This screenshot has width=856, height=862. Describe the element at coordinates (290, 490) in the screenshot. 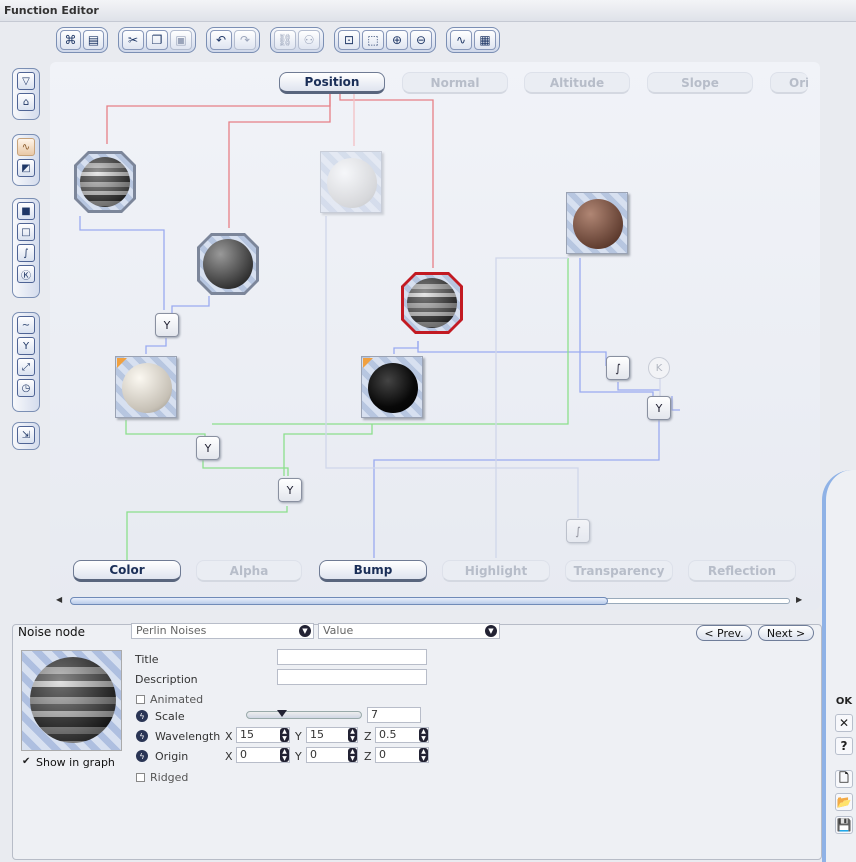

I see `combiner-node-3: Y` at that location.